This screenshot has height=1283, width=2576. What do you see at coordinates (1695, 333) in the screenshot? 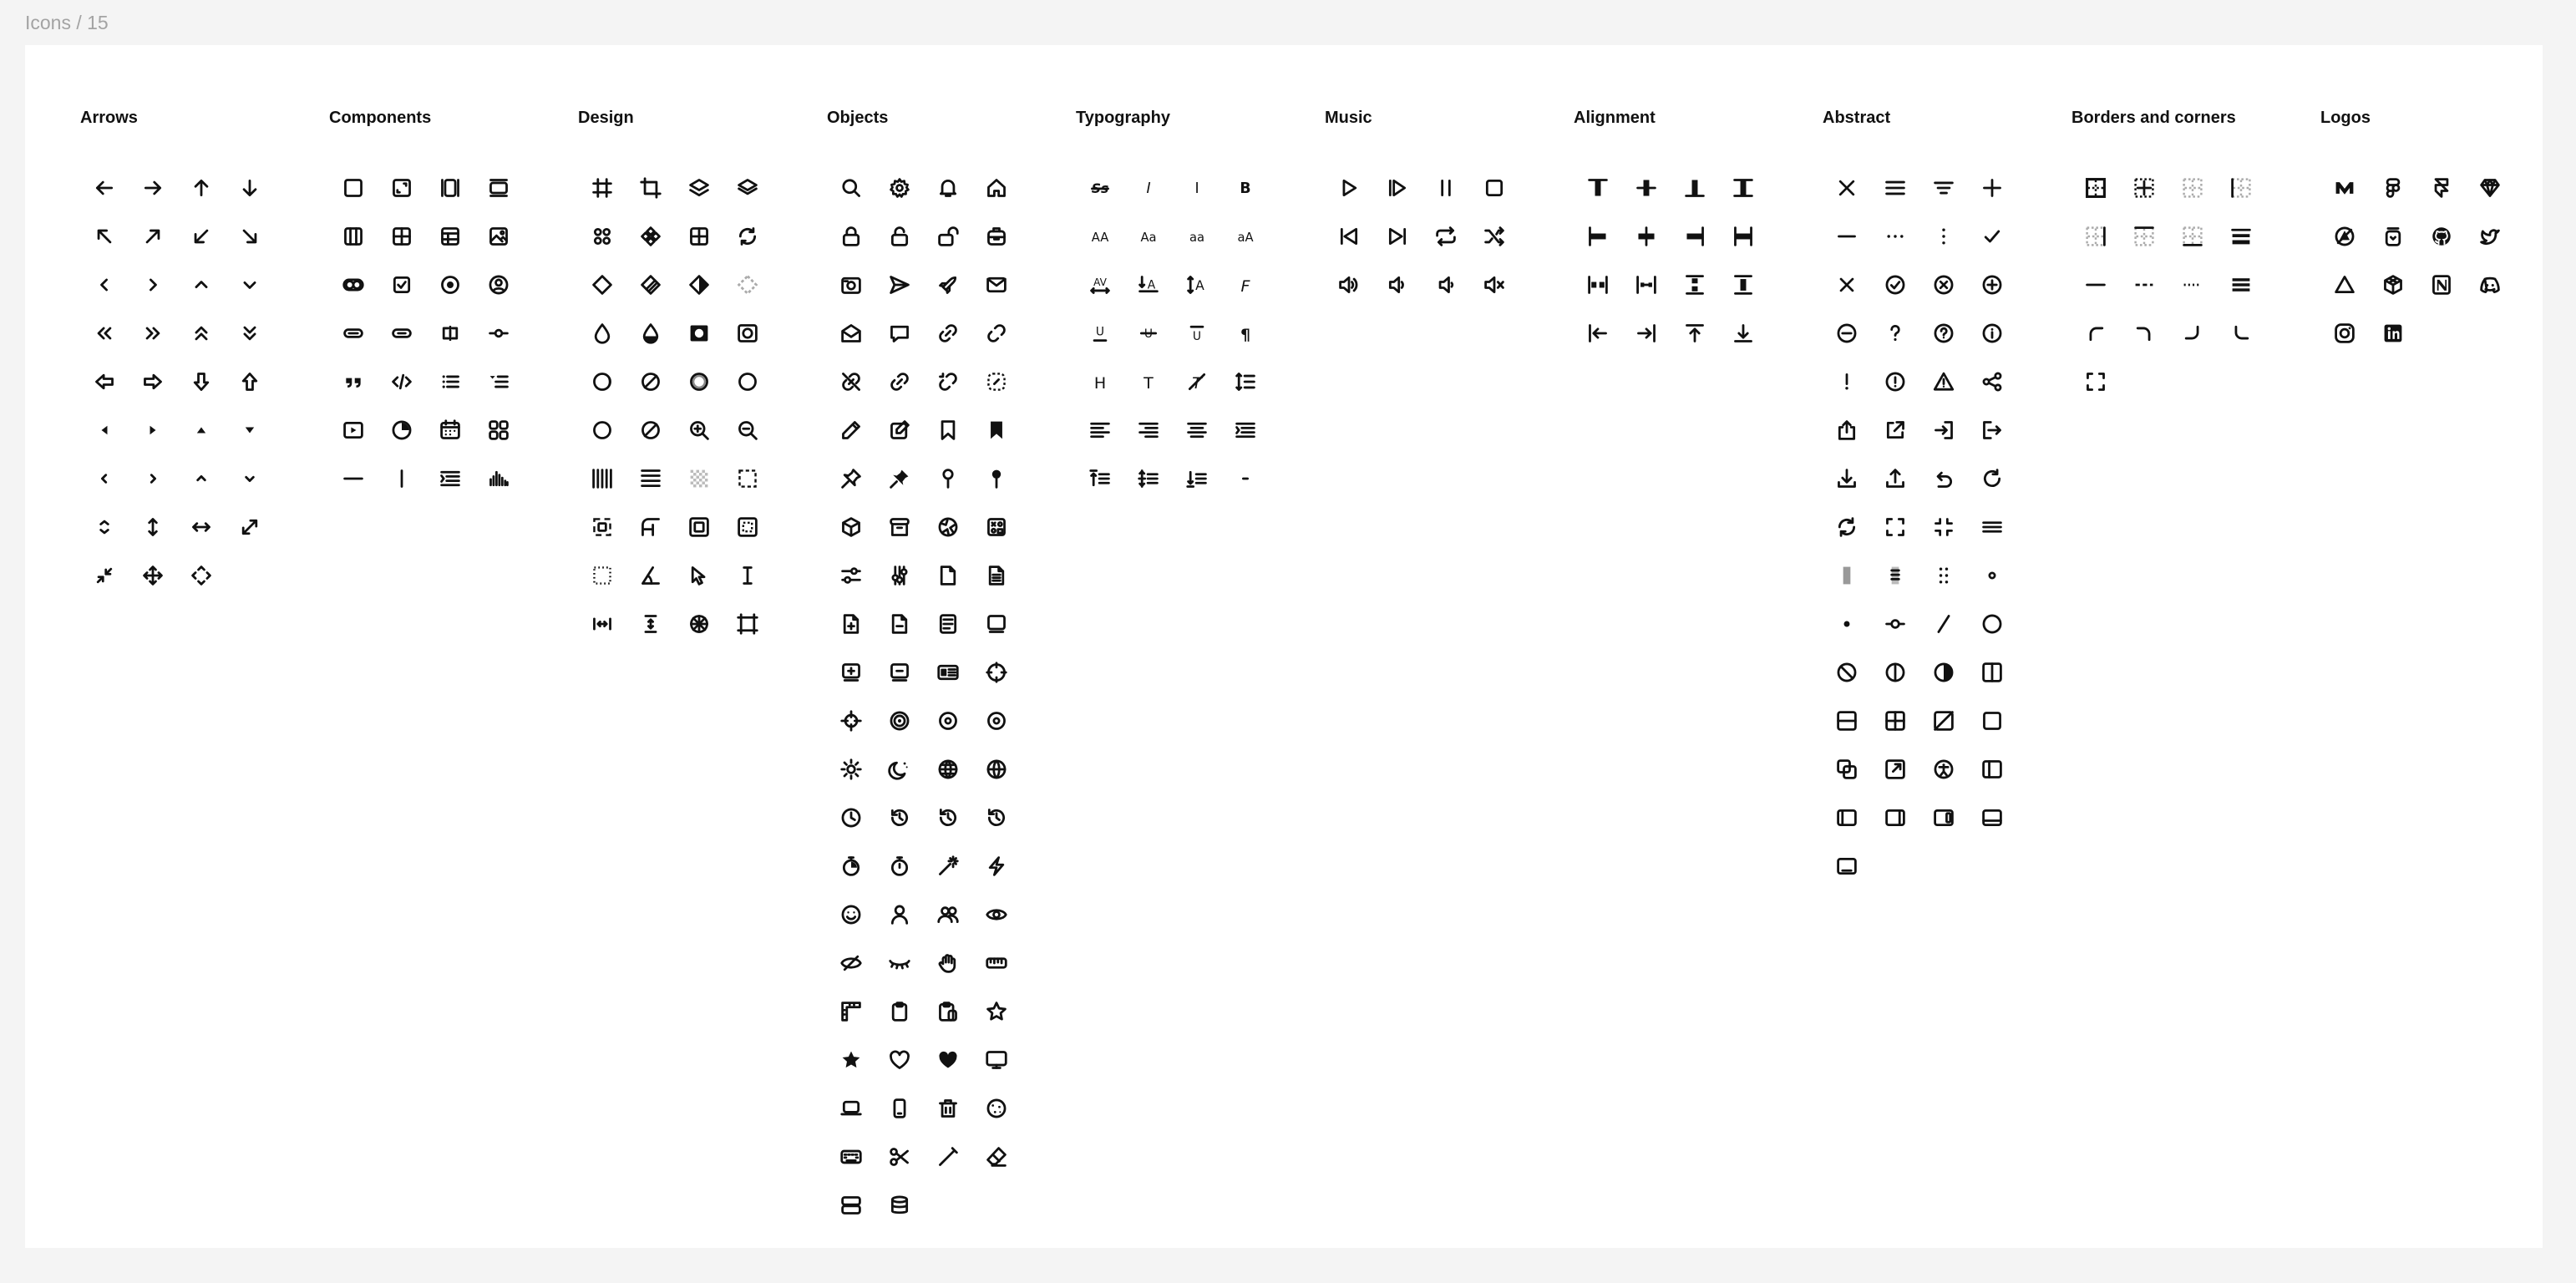
I see `pin-top-icon` at bounding box center [1695, 333].